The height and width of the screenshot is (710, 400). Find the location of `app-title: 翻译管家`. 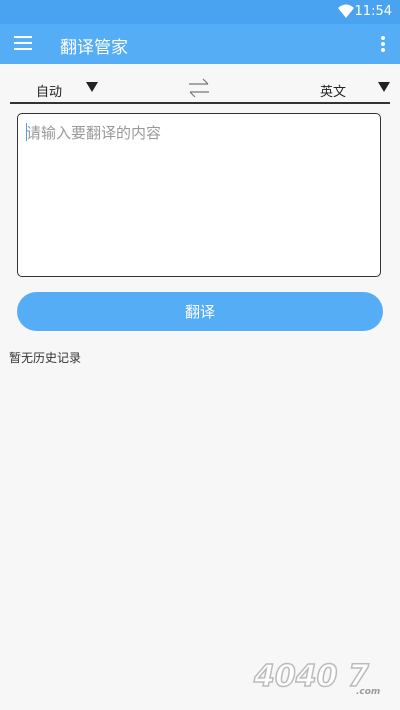

app-title: 翻译管家 is located at coordinates (94, 48).